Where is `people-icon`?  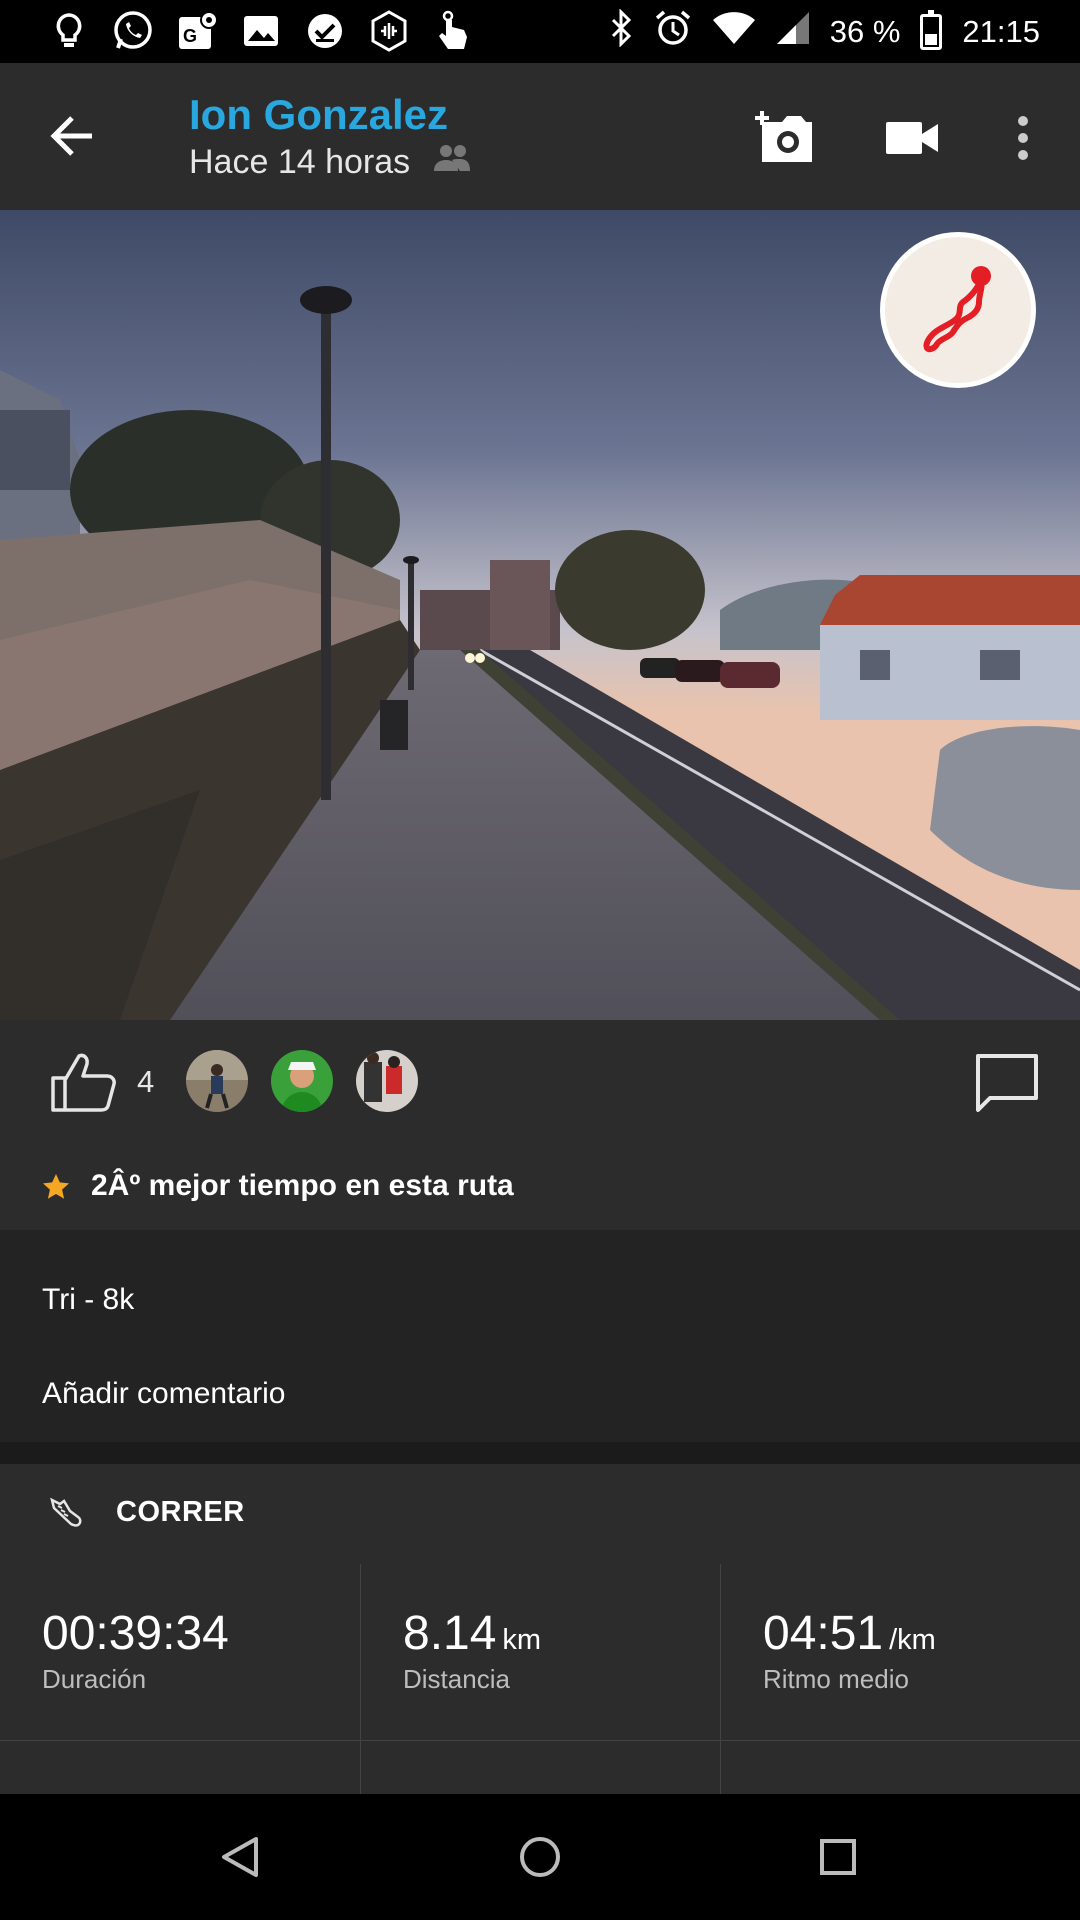
people-icon is located at coordinates (452, 162).